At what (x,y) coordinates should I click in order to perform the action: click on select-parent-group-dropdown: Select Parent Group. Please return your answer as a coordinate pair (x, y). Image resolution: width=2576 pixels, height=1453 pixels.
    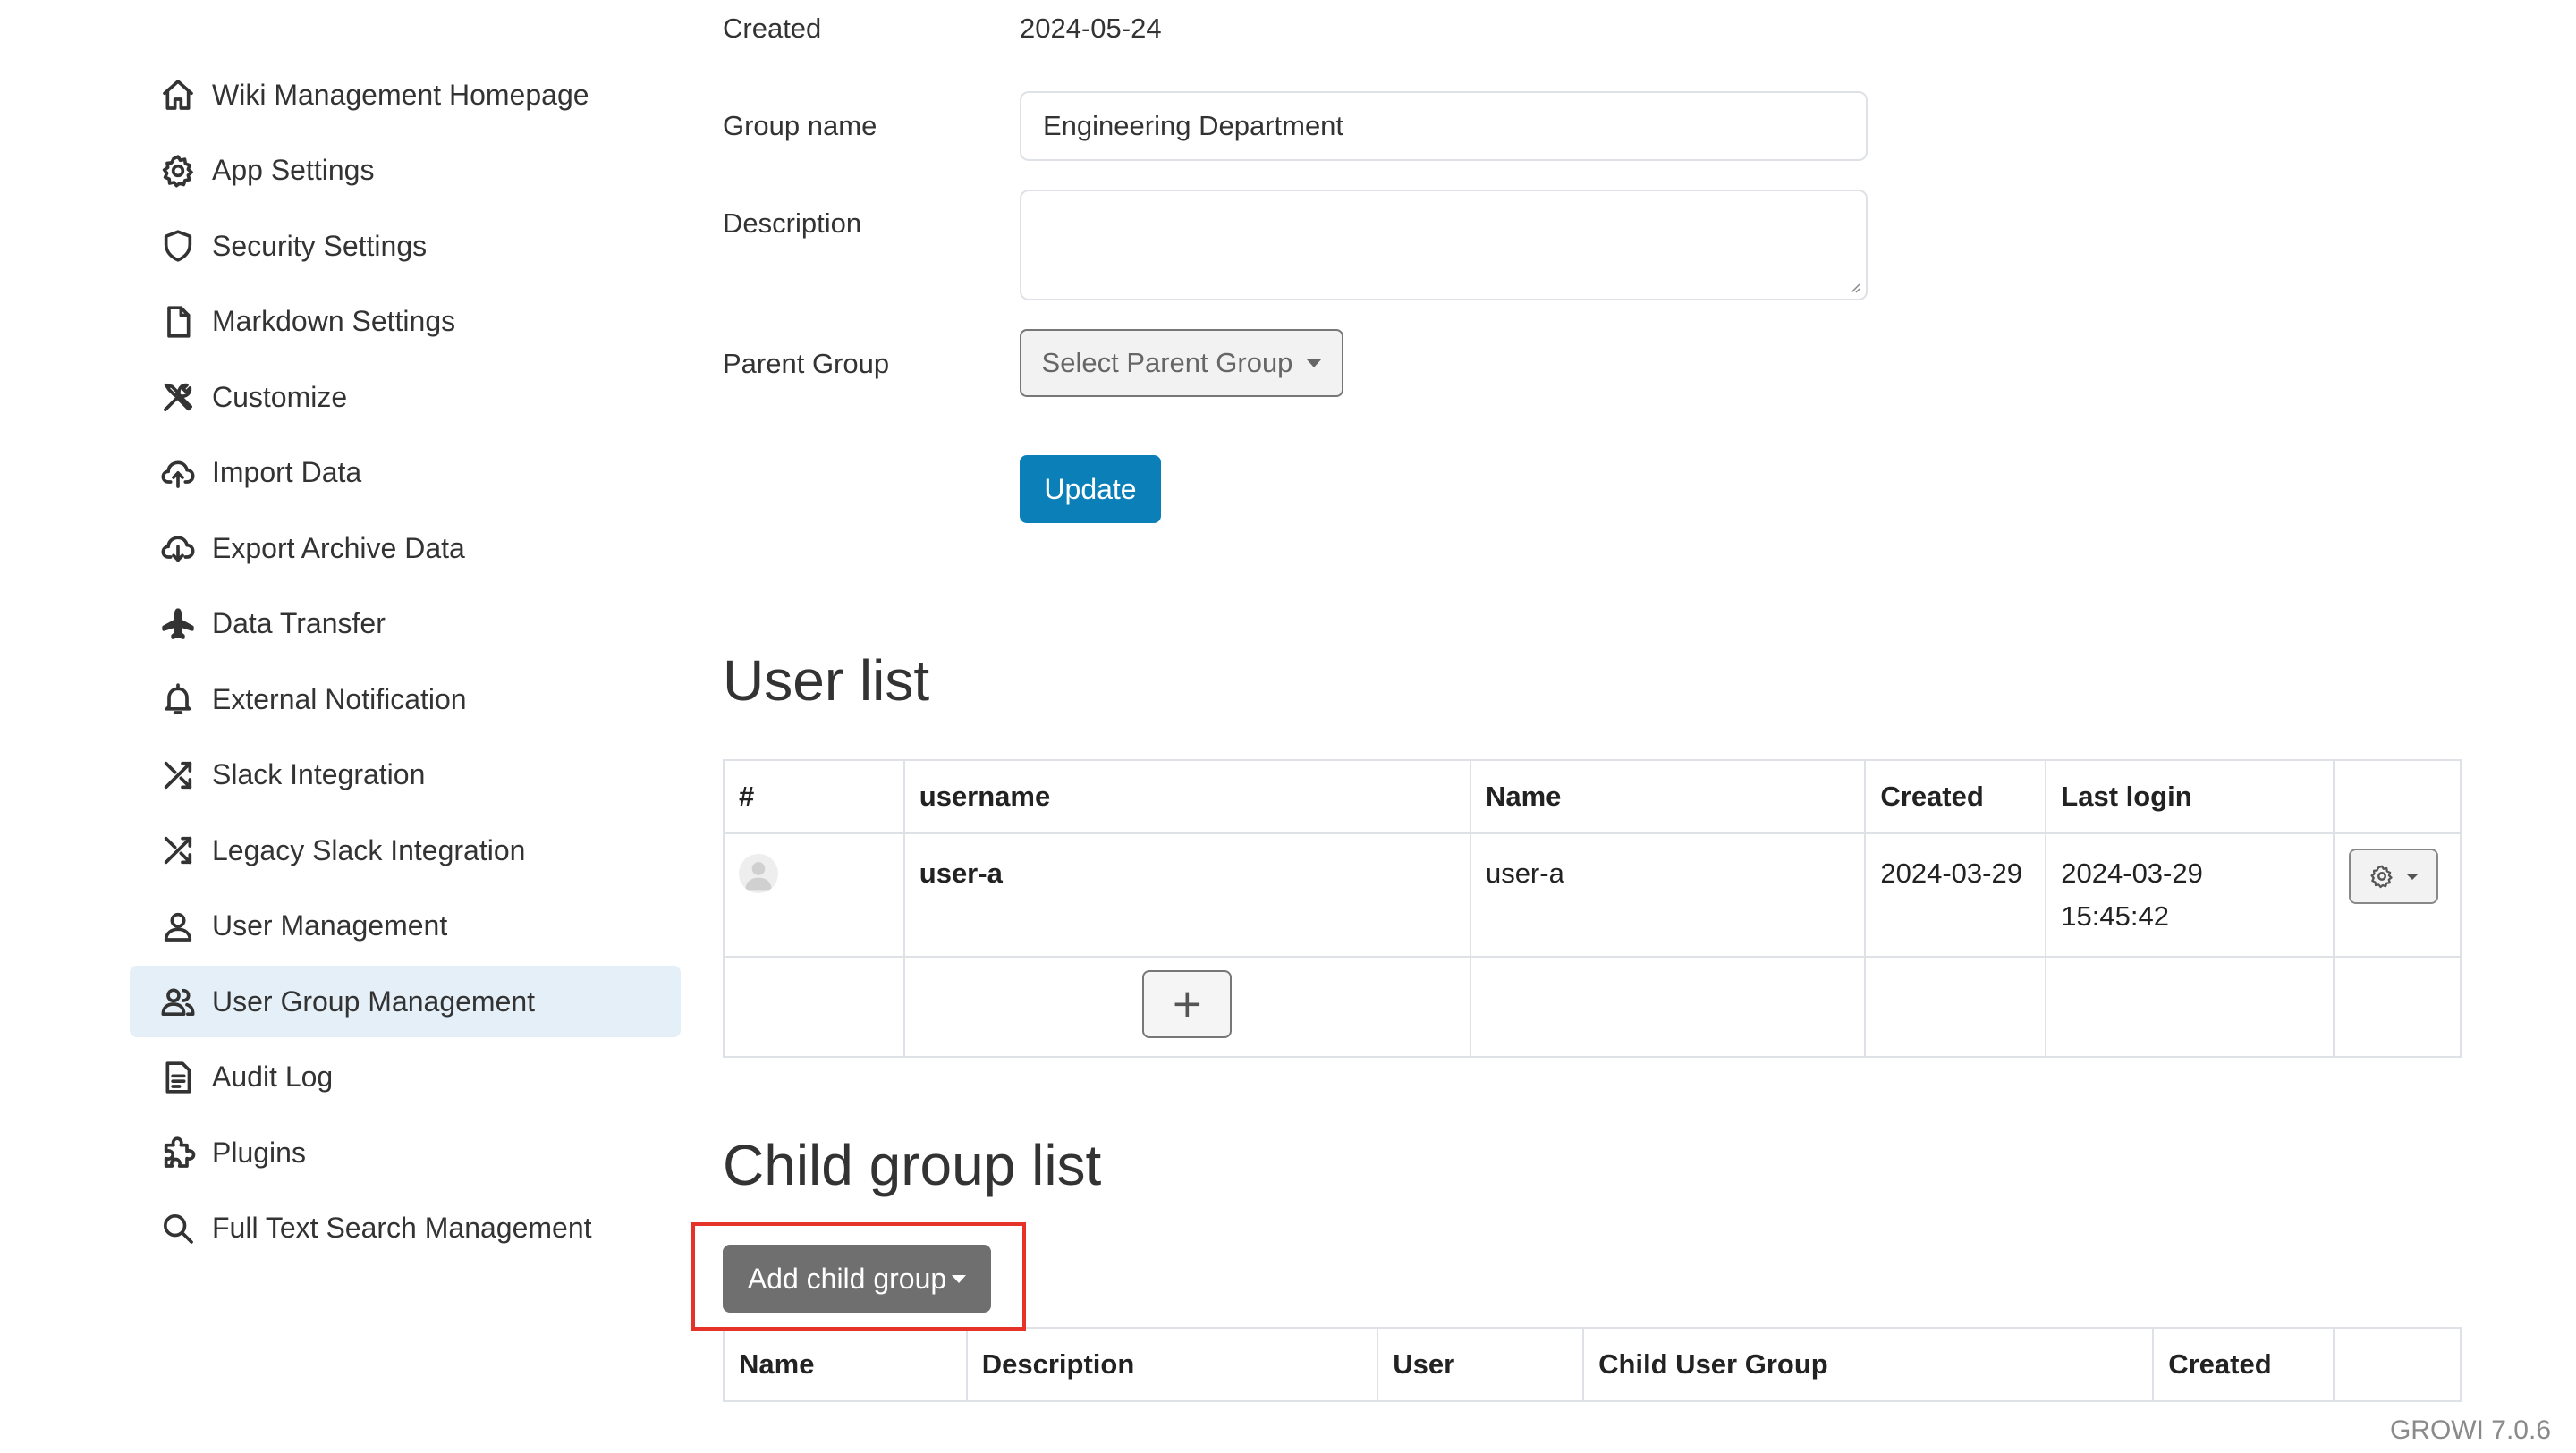
    Looking at the image, I should click on (1181, 363).